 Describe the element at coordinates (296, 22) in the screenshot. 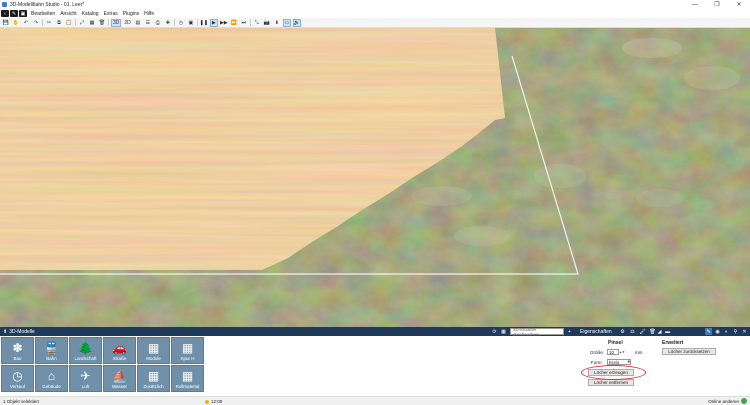

I see `sound-icon: 🔊` at that location.